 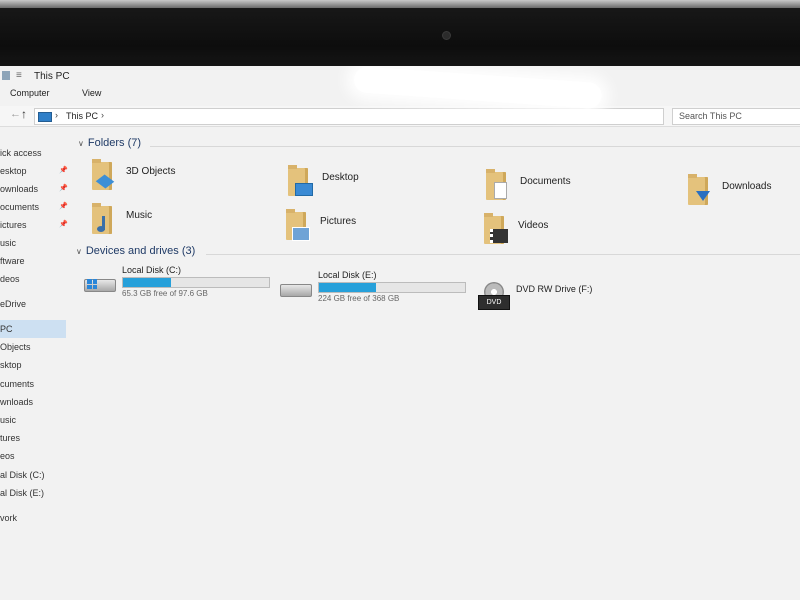 What do you see at coordinates (151, 171) in the screenshot?
I see `folder-name: 3D Objects` at bounding box center [151, 171].